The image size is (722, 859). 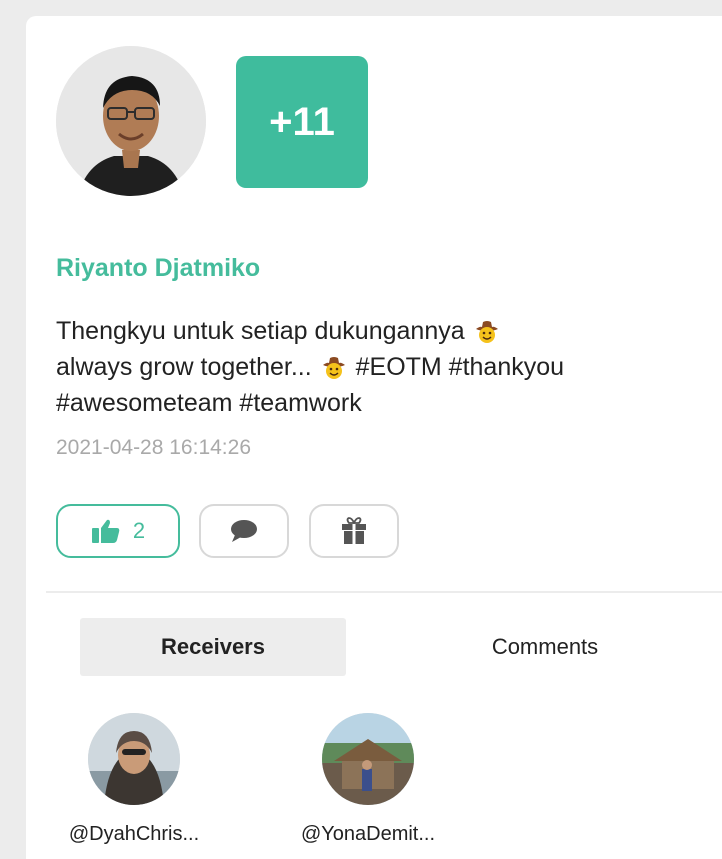 I want to click on author-name: Riyanto Djatmiko, so click(x=158, y=268).